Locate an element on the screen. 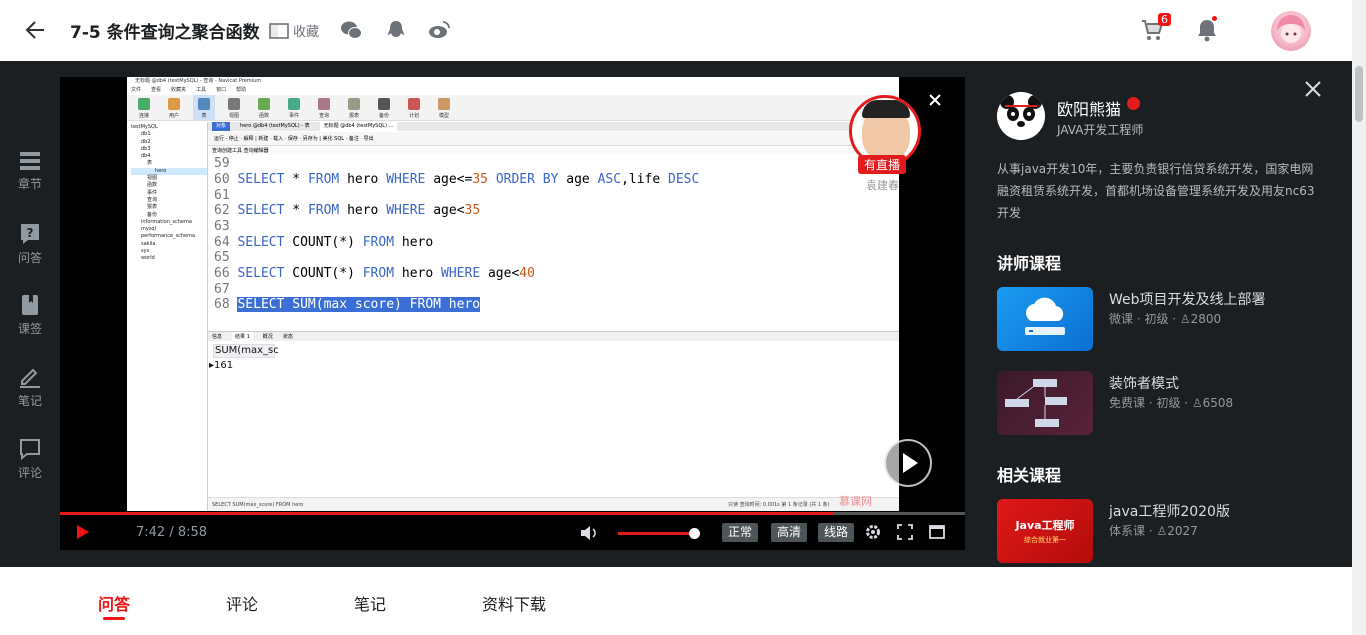 This screenshot has width=1366, height=635. teacher-name: 欧阳熊猫 is located at coordinates (1089, 108).